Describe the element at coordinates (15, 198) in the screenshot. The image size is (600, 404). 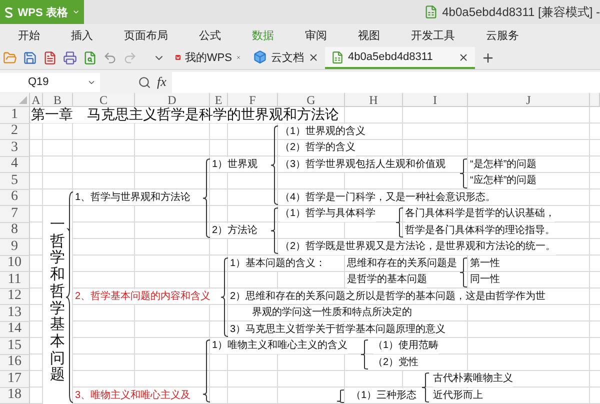
I see `row-header: 6` at that location.